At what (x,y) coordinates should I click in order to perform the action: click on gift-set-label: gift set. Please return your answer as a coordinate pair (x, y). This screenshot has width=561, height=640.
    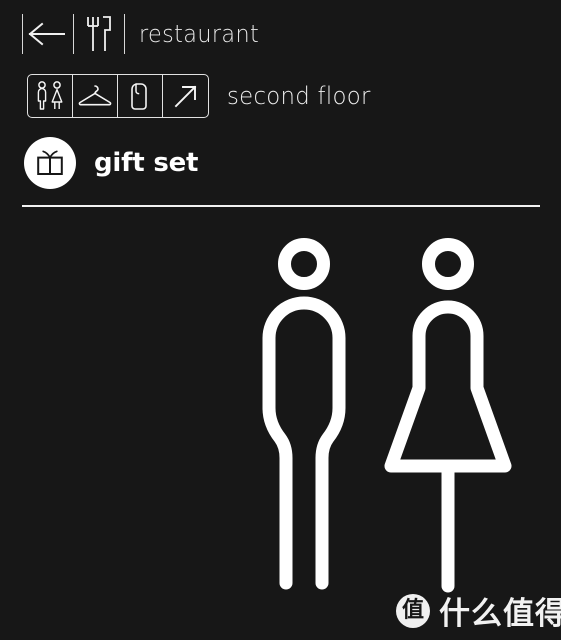
    Looking at the image, I should click on (146, 163).